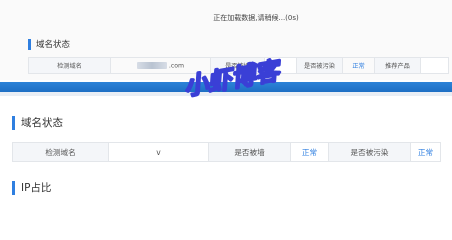  I want to click on domain-value-cell: .com, so click(160, 65).